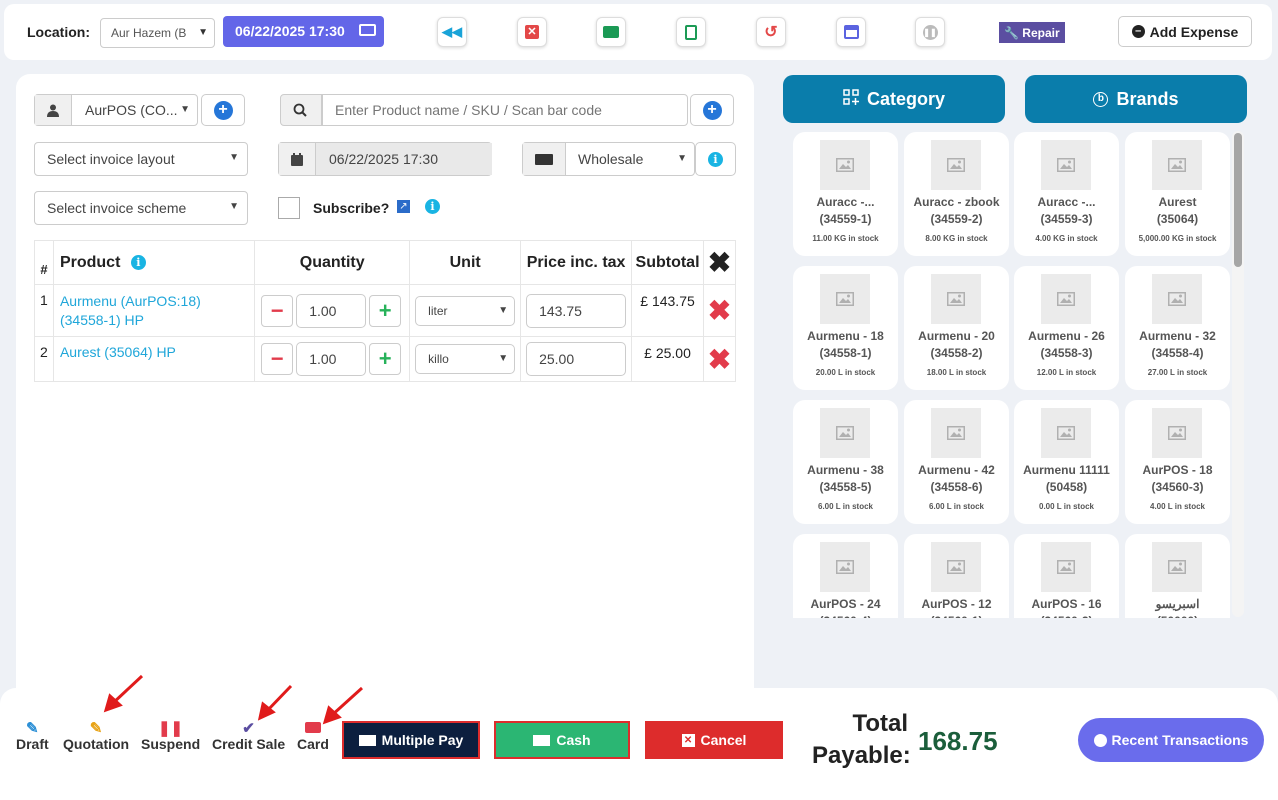  I want to click on credit-sale-label: Credit Sale, so click(249, 744).